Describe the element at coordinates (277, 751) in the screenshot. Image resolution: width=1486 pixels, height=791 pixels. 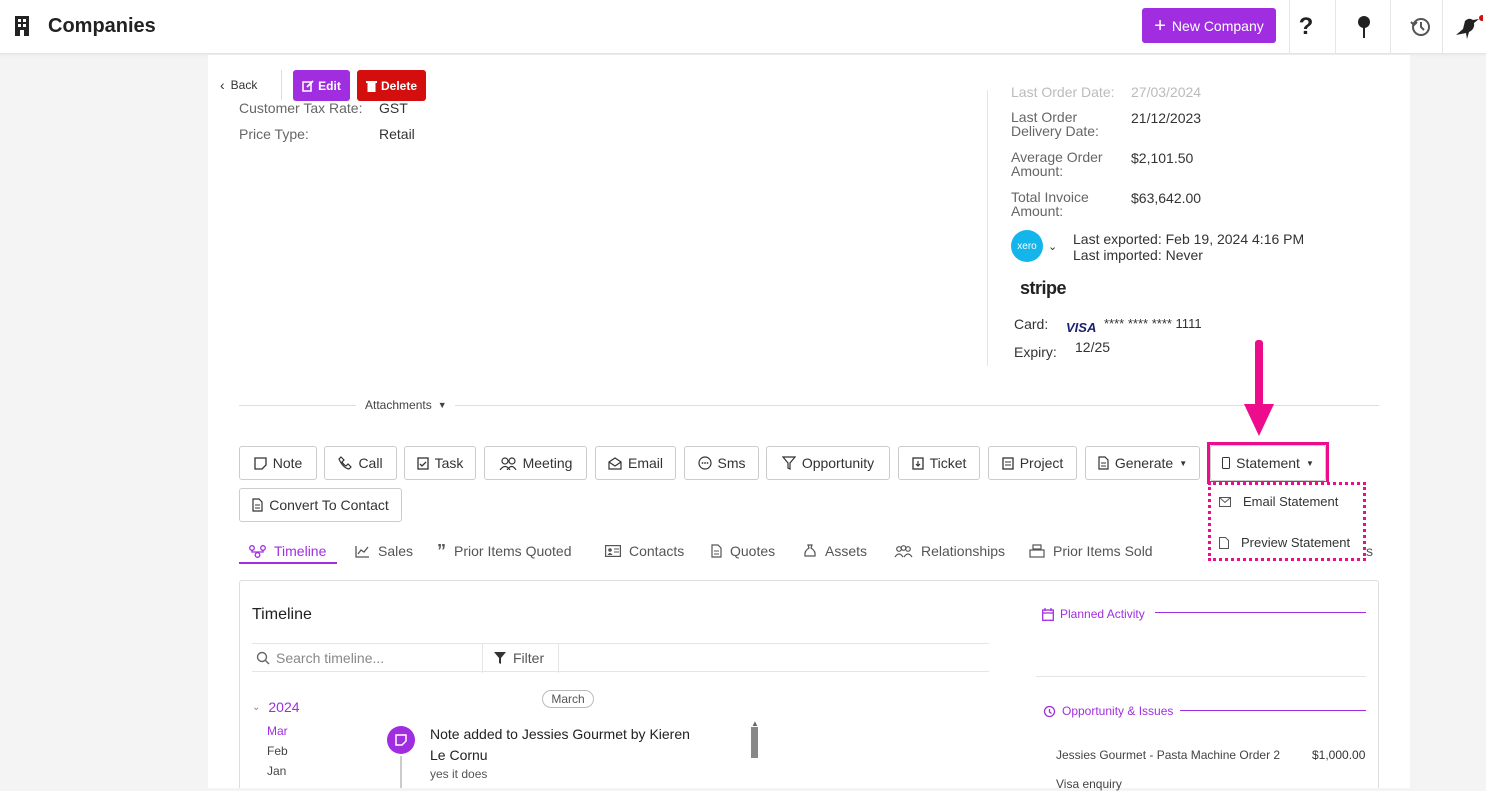
I see `month-feb: Feb` at that location.